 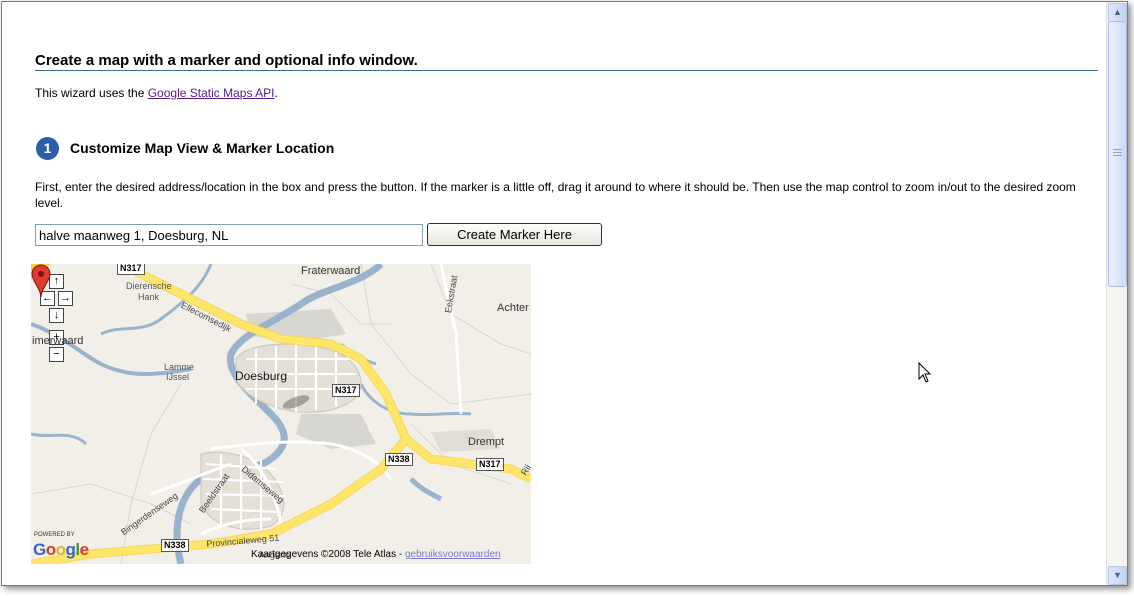 What do you see at coordinates (331, 271) in the screenshot?
I see `place-fraterwaard: Fraterwaard` at bounding box center [331, 271].